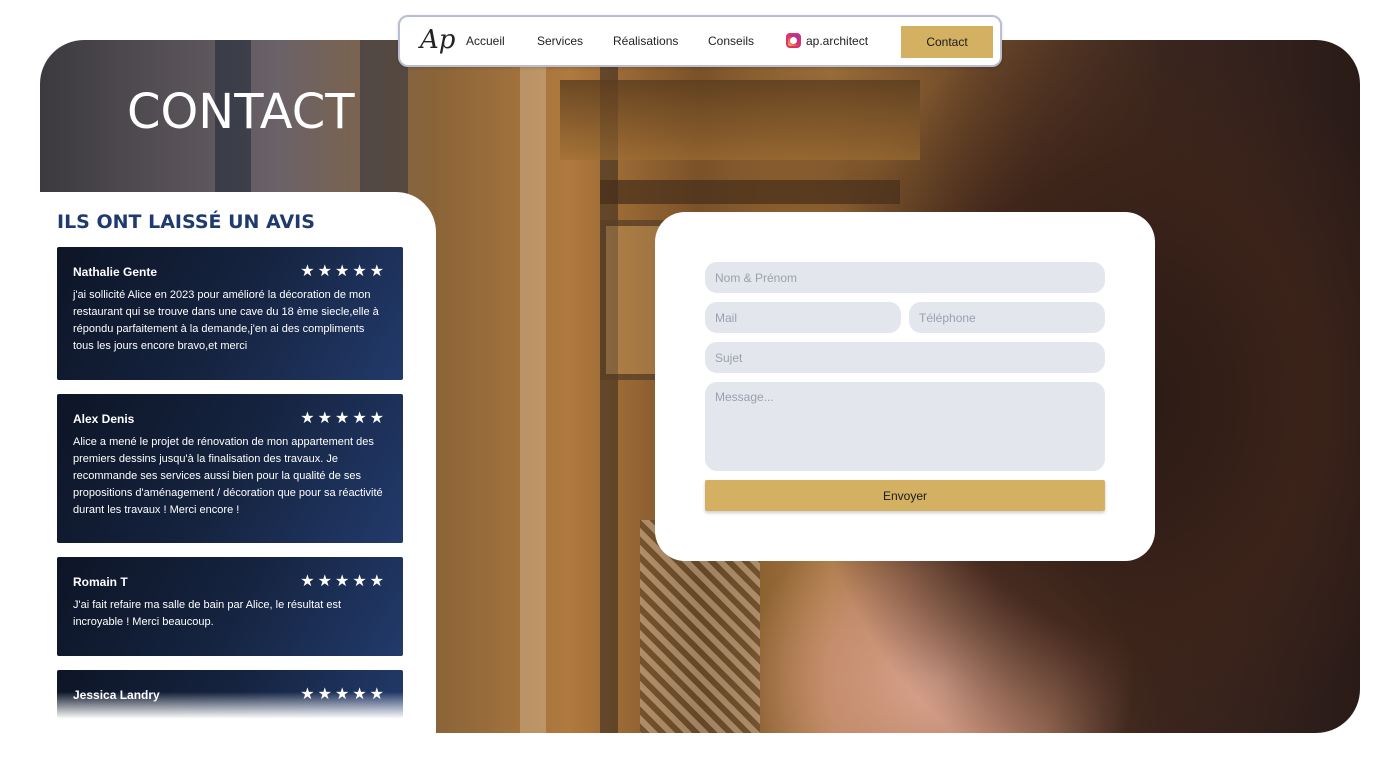 This screenshot has height=773, width=1400. Describe the element at coordinates (905, 277) in the screenshot. I see `name-input` at that location.